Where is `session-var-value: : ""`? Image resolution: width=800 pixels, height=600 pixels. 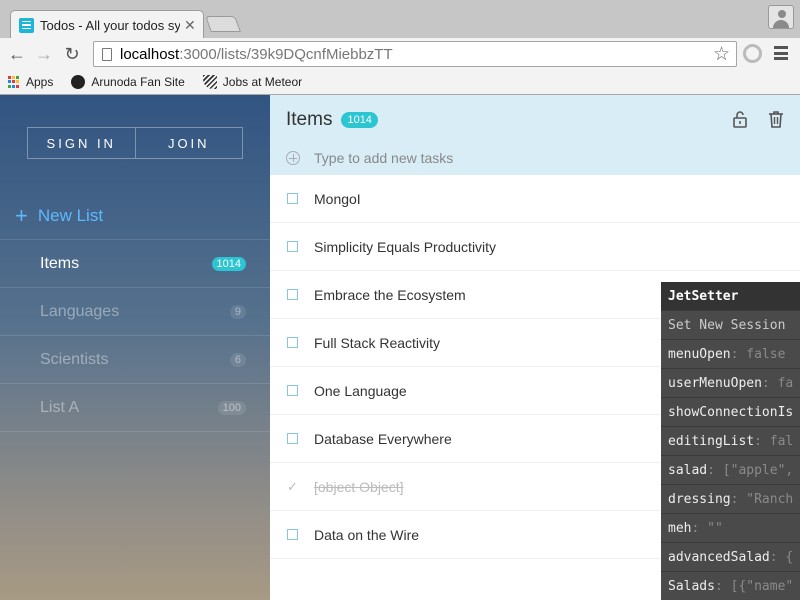
session-var-value: : "" is located at coordinates (707, 528).